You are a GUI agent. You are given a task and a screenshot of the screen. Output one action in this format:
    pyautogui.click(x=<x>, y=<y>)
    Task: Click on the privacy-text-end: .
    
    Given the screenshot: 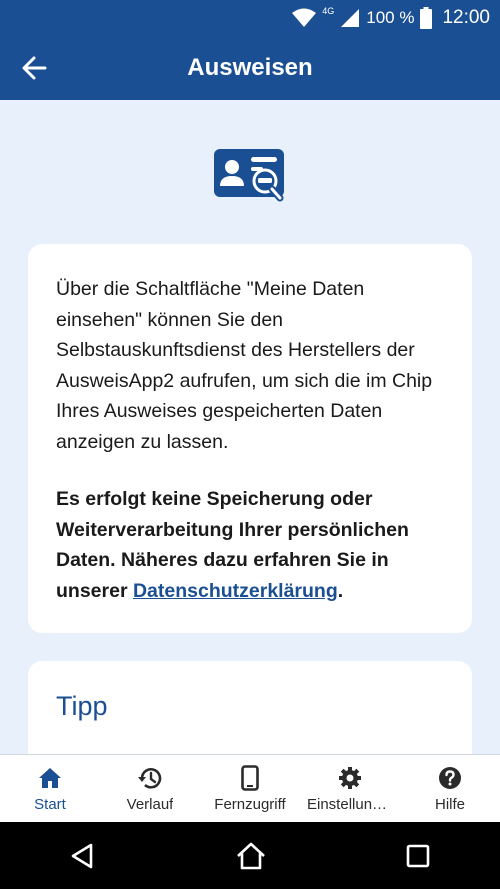 What is the action you would take?
    pyautogui.click(x=340, y=590)
    